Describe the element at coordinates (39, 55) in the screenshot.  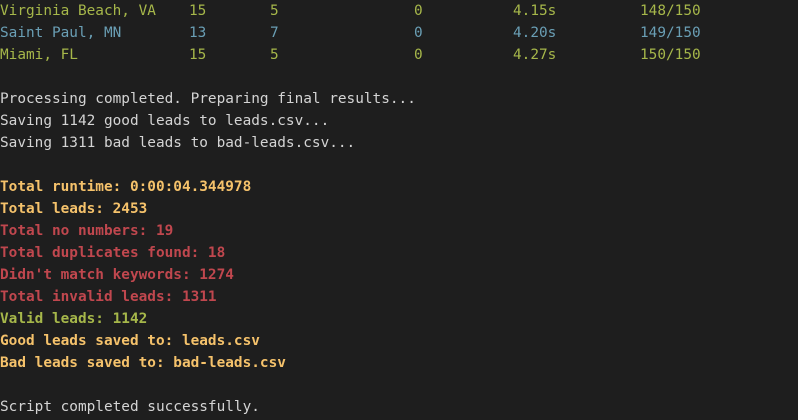
I see `city-cell: Miami, FL` at that location.